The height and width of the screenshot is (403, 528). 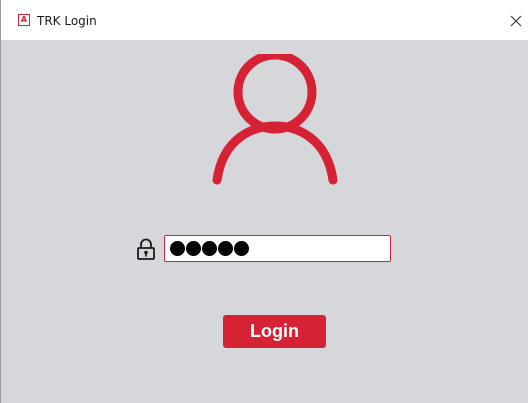 What do you see at coordinates (277, 248) in the screenshot?
I see `password-field` at bounding box center [277, 248].